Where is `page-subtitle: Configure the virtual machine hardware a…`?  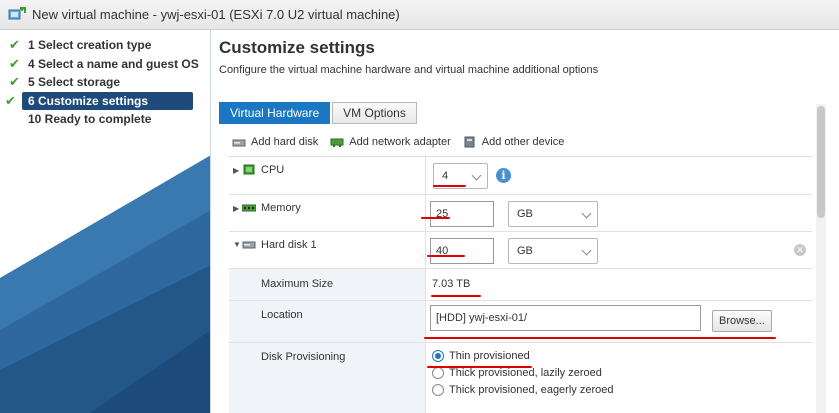 page-subtitle: Configure the virtual machine hardware a… is located at coordinates (409, 70).